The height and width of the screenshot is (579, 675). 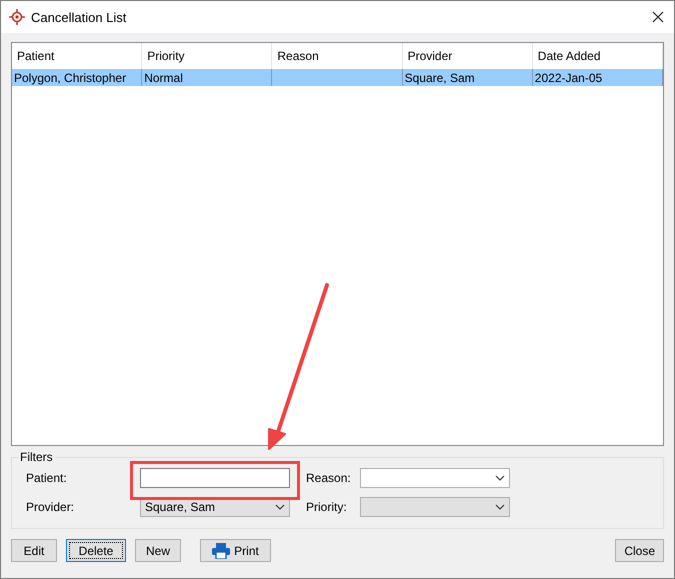 What do you see at coordinates (47, 478) in the screenshot?
I see `field-label: Patient:` at bounding box center [47, 478].